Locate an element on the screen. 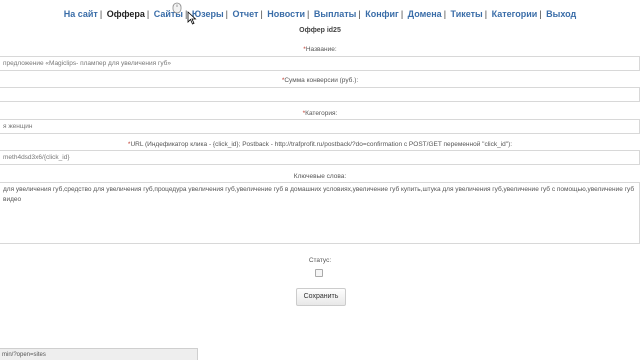 The image size is (640, 361). nav-link-config: Конфиг is located at coordinates (382, 14).